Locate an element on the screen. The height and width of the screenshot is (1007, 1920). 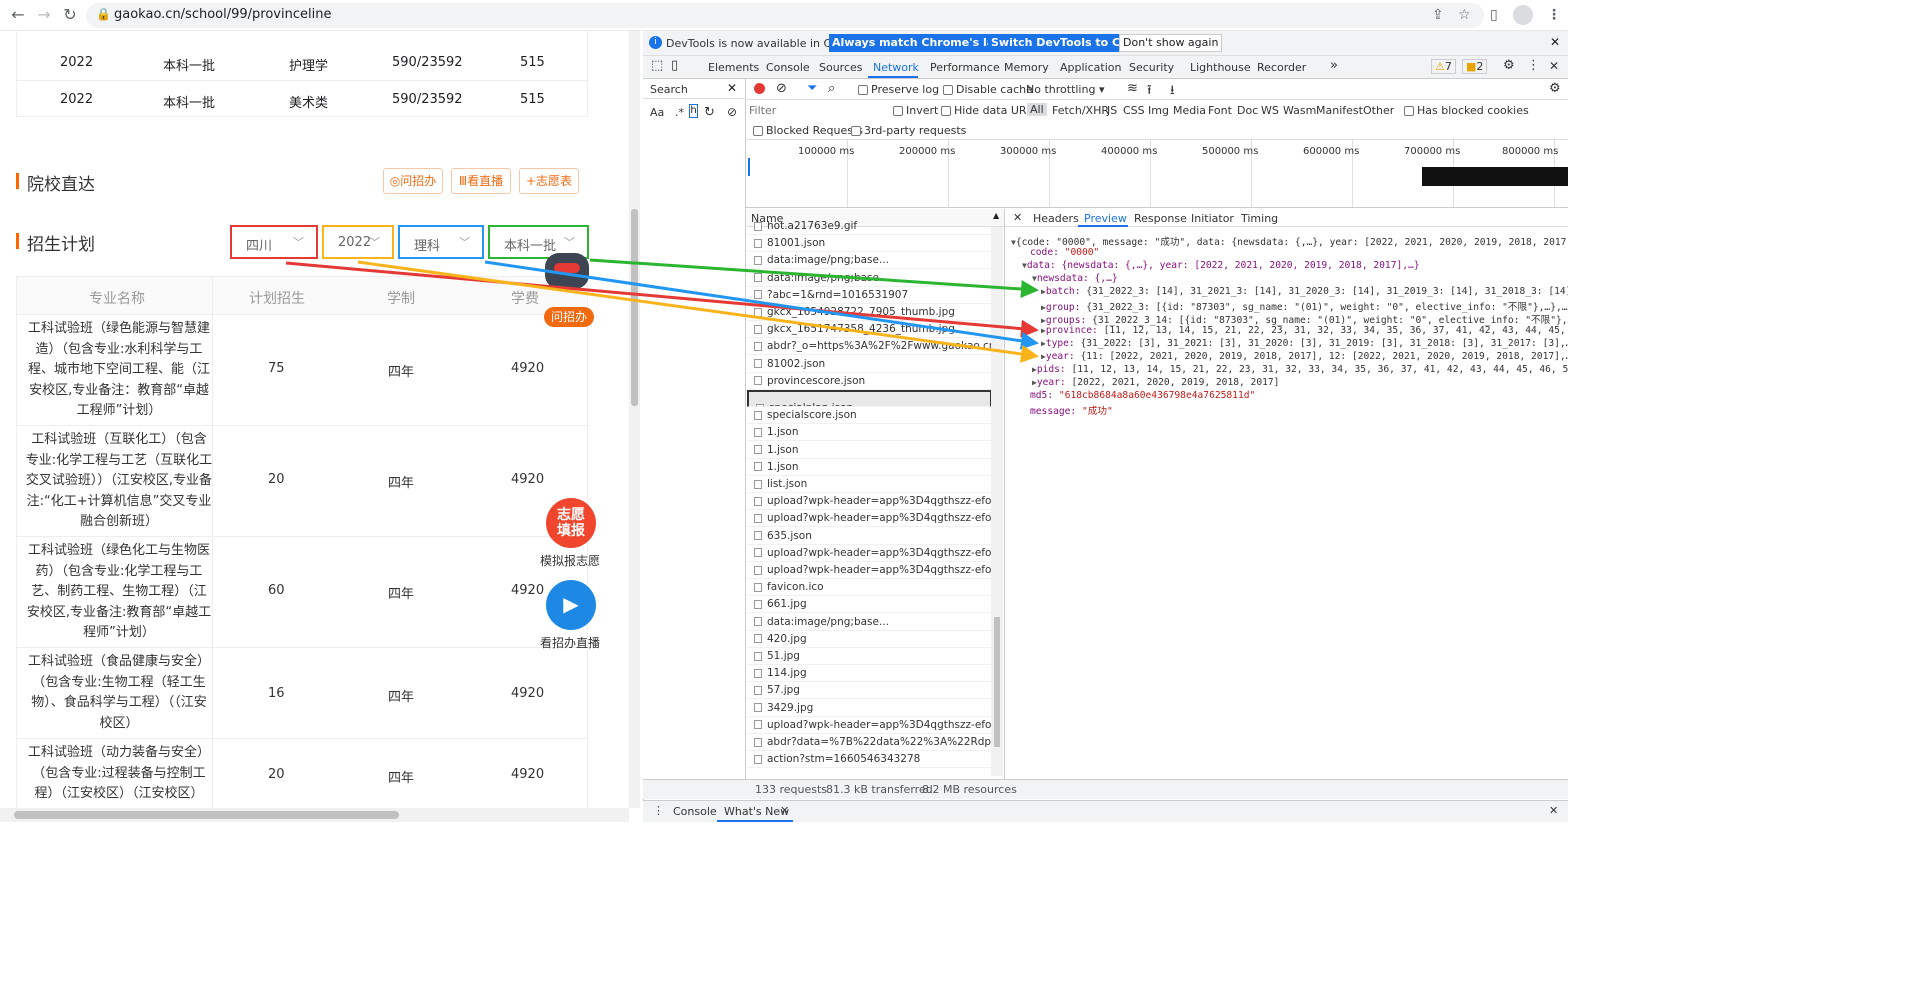
request-row: 51.jpg is located at coordinates (869, 656).